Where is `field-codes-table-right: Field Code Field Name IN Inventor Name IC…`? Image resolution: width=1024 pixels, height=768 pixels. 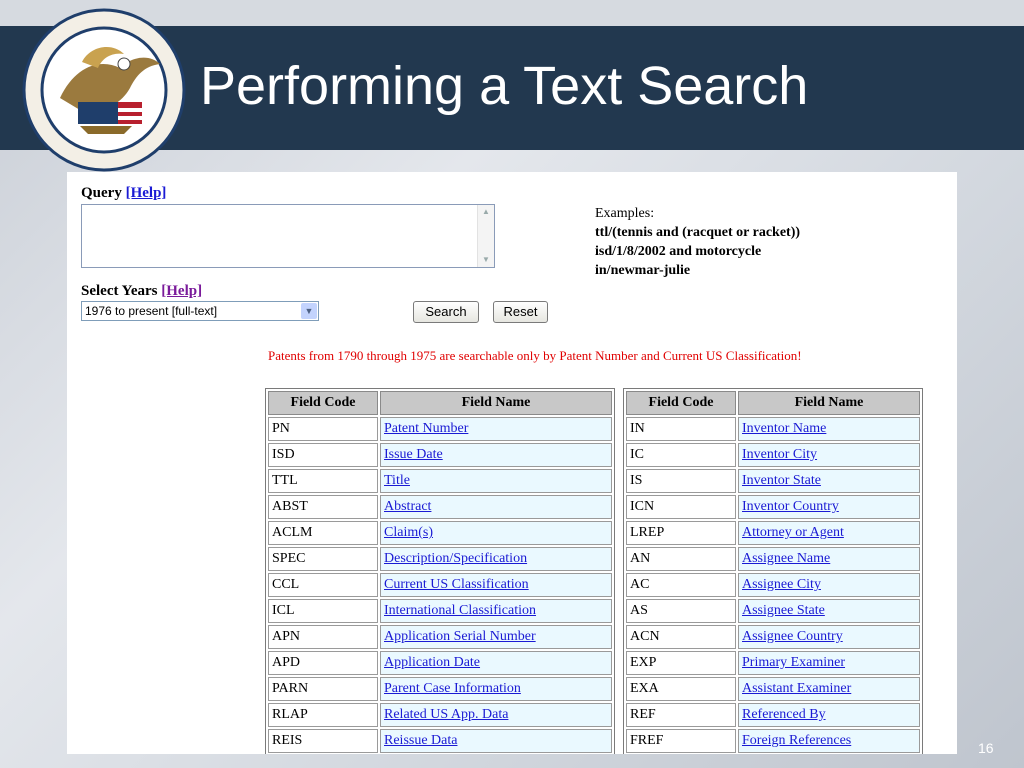
field-codes-table-right: Field Code Field Name IN Inventor Name IC… is located at coordinates (773, 571).